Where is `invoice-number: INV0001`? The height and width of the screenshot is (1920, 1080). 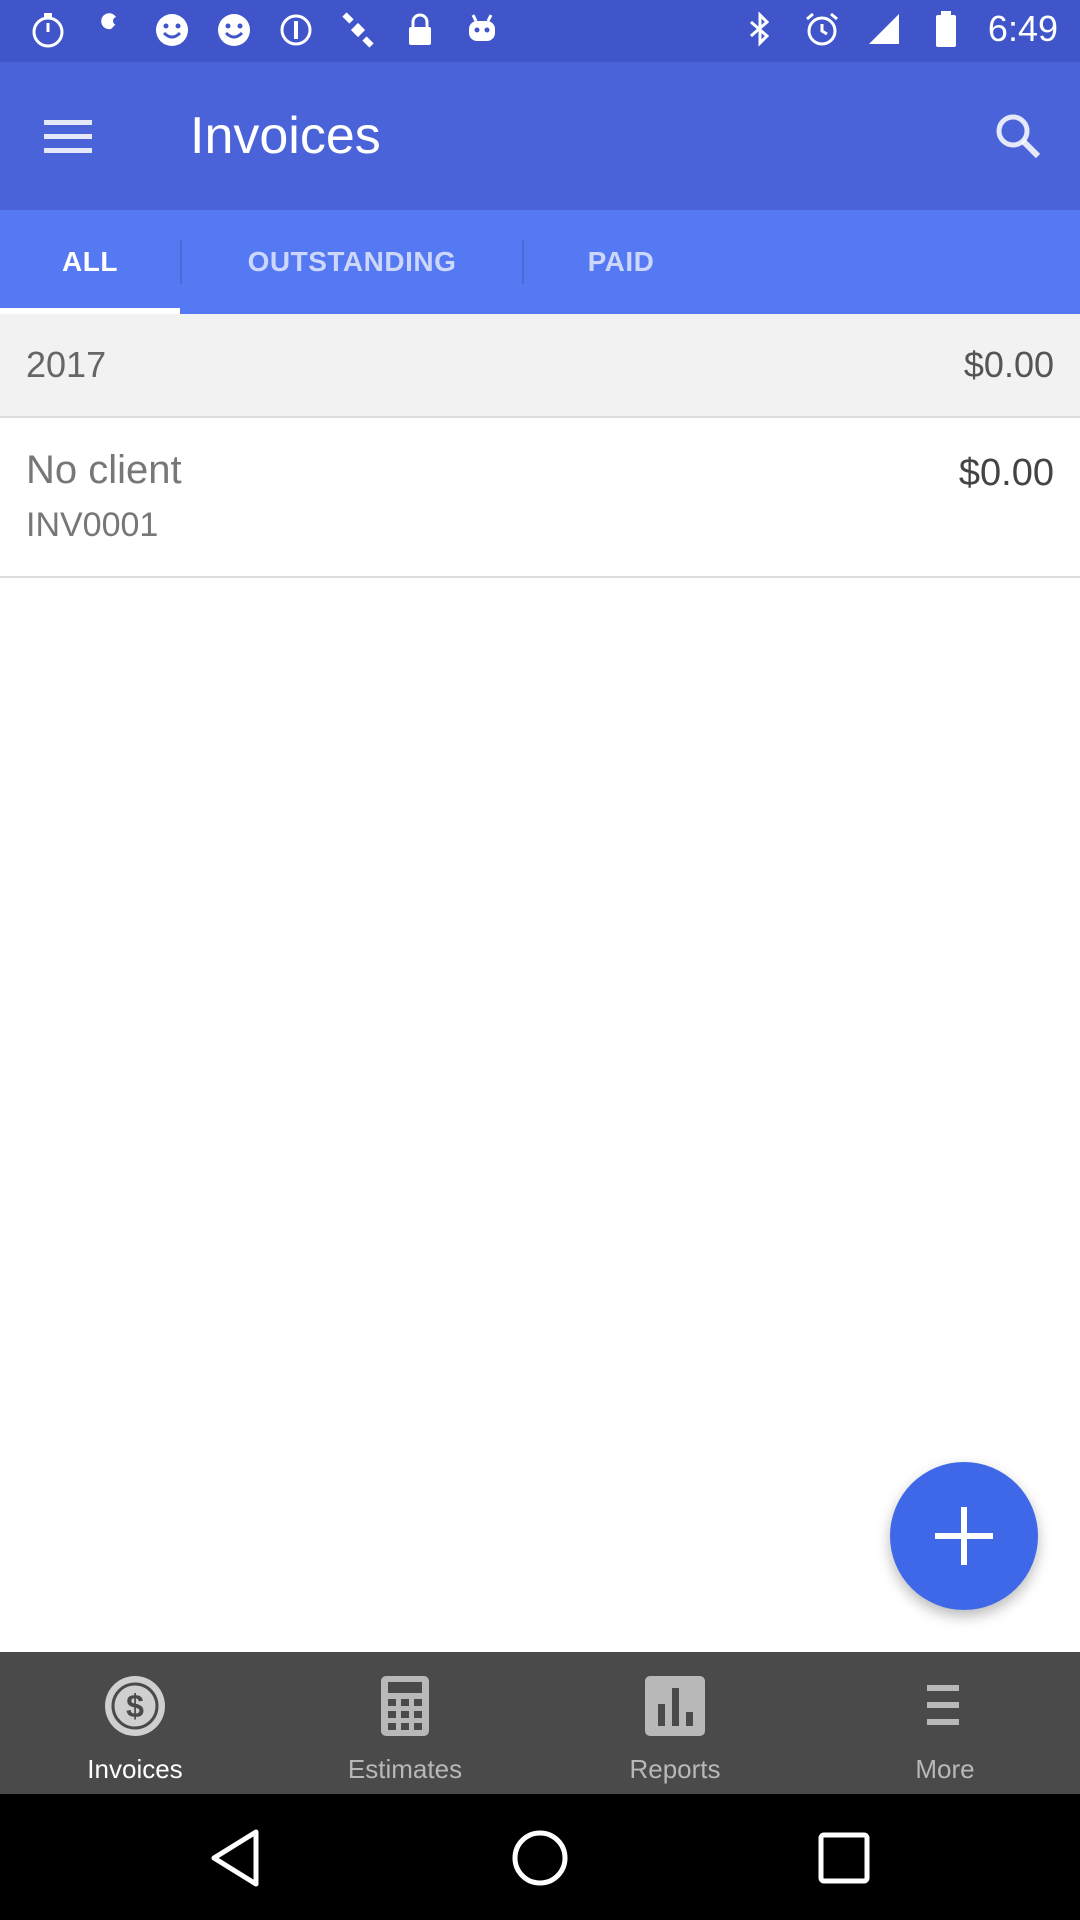 invoice-number: INV0001 is located at coordinates (92, 525).